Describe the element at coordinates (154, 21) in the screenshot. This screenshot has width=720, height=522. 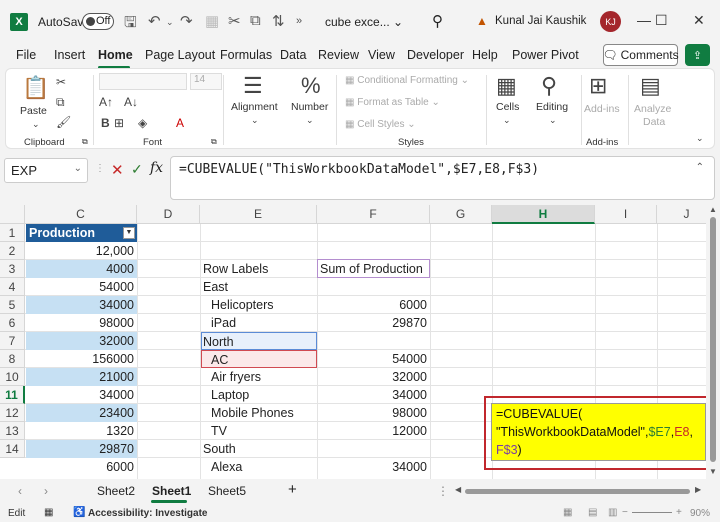
I see `undo-icon: ↶` at that location.